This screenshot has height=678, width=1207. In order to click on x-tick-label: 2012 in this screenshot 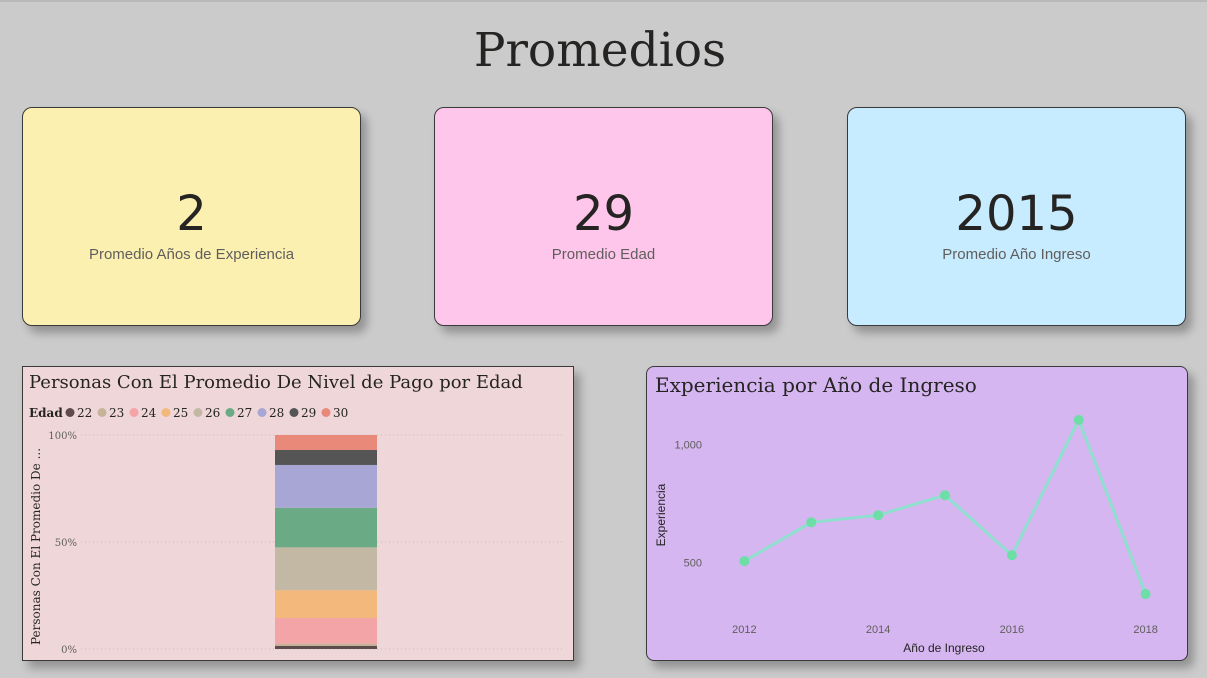, I will do `click(744, 630)`.